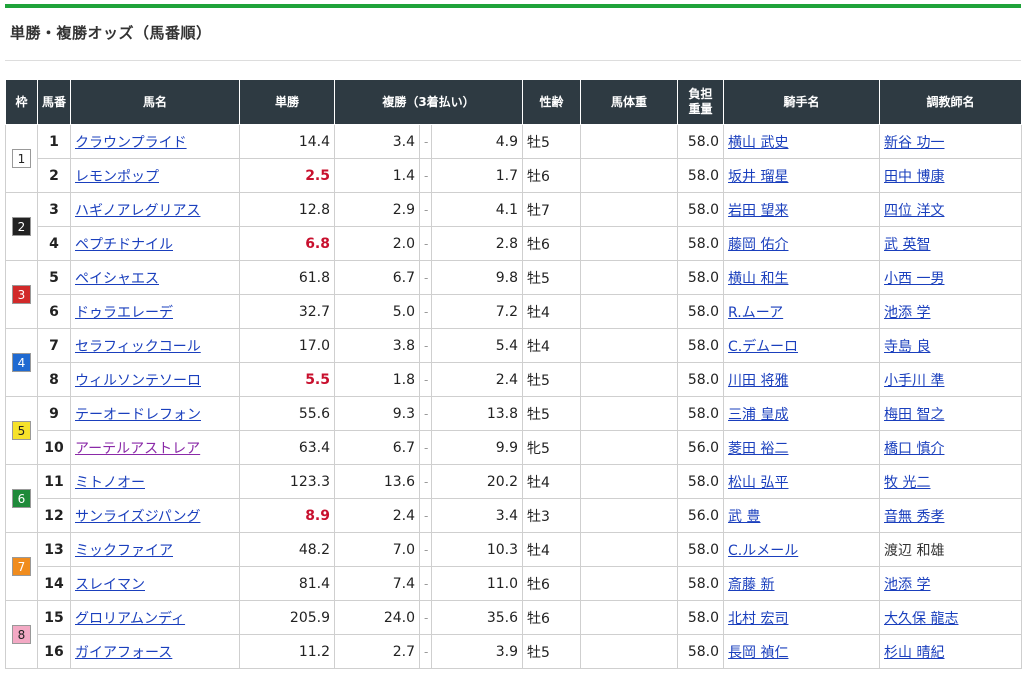  I want to click on jockey-link: 北村 宏司, so click(758, 619).